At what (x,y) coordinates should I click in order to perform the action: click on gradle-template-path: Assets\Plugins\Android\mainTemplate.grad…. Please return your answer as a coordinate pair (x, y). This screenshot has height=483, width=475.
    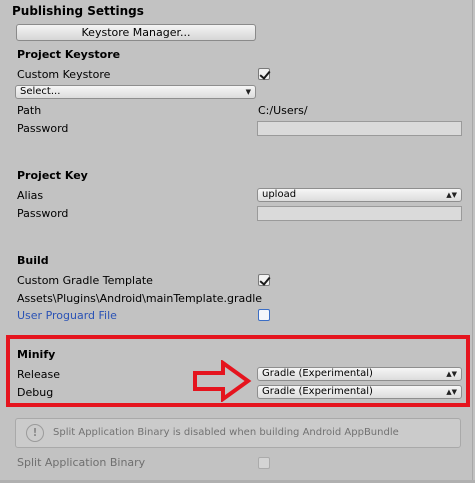
    Looking at the image, I should click on (140, 298).